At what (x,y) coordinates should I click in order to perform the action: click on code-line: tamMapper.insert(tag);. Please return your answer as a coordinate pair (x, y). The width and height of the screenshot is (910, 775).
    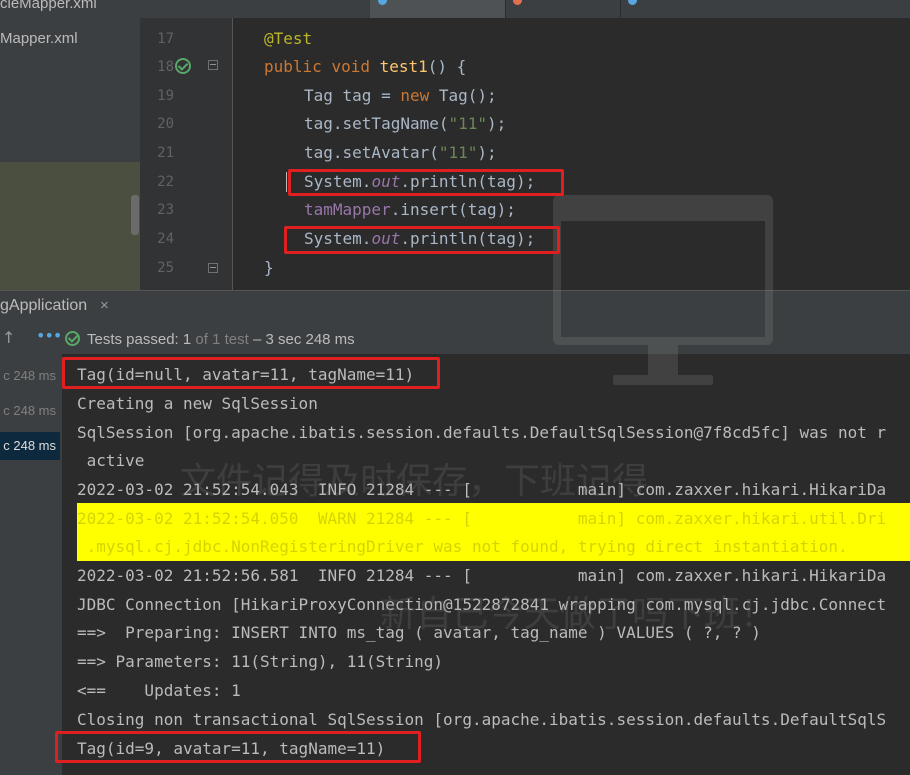
    Looking at the image, I should click on (410, 210).